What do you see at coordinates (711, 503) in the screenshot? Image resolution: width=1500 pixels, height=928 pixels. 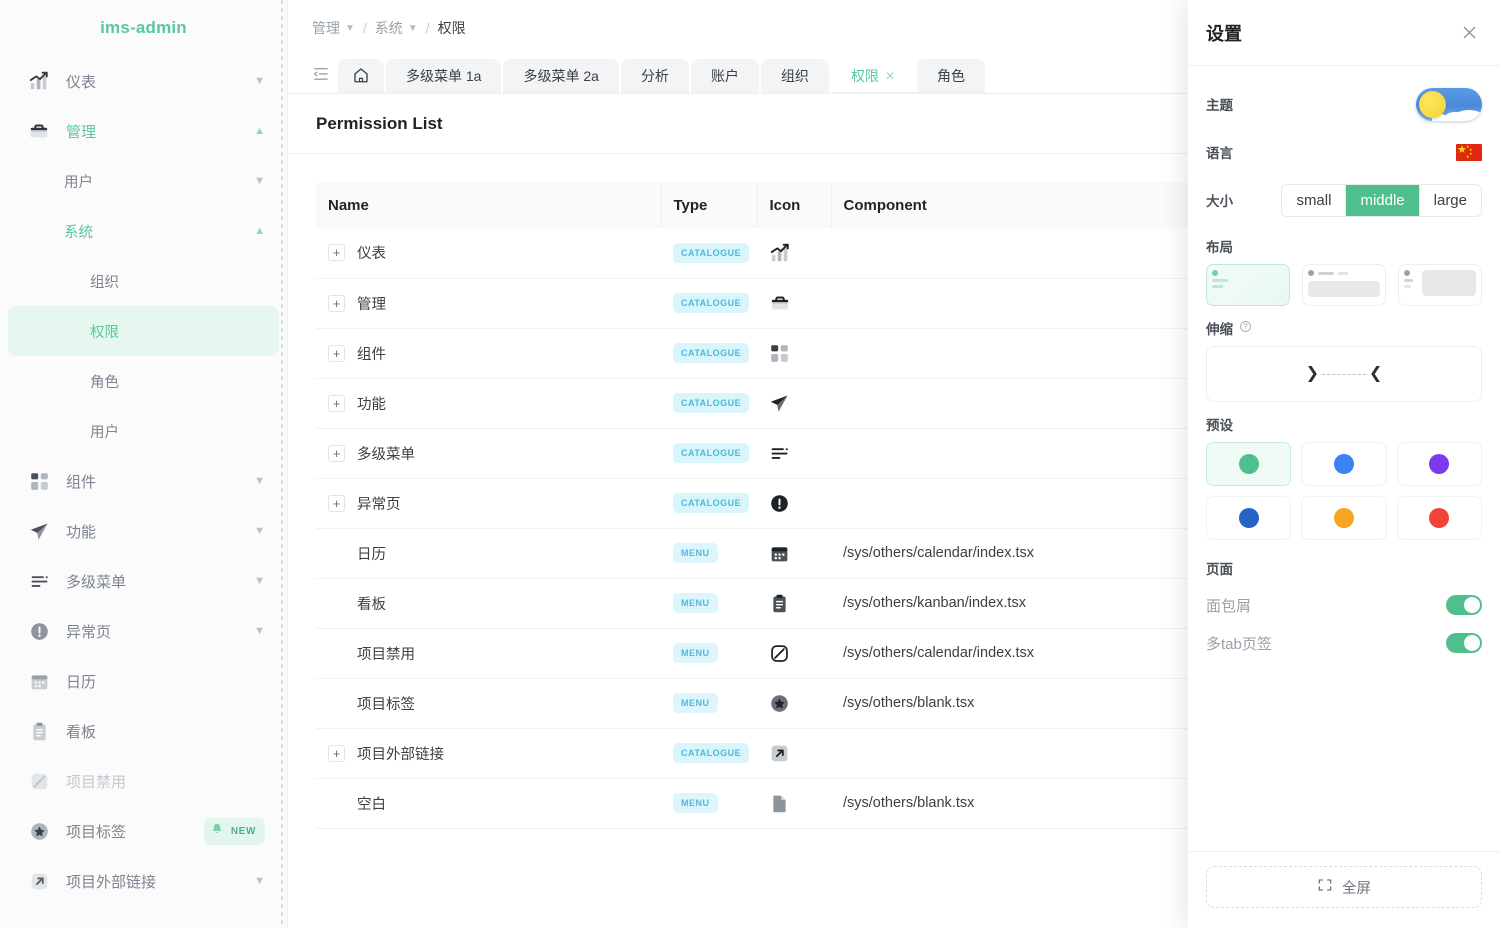 I see `type-badge: CATALOGUE` at bounding box center [711, 503].